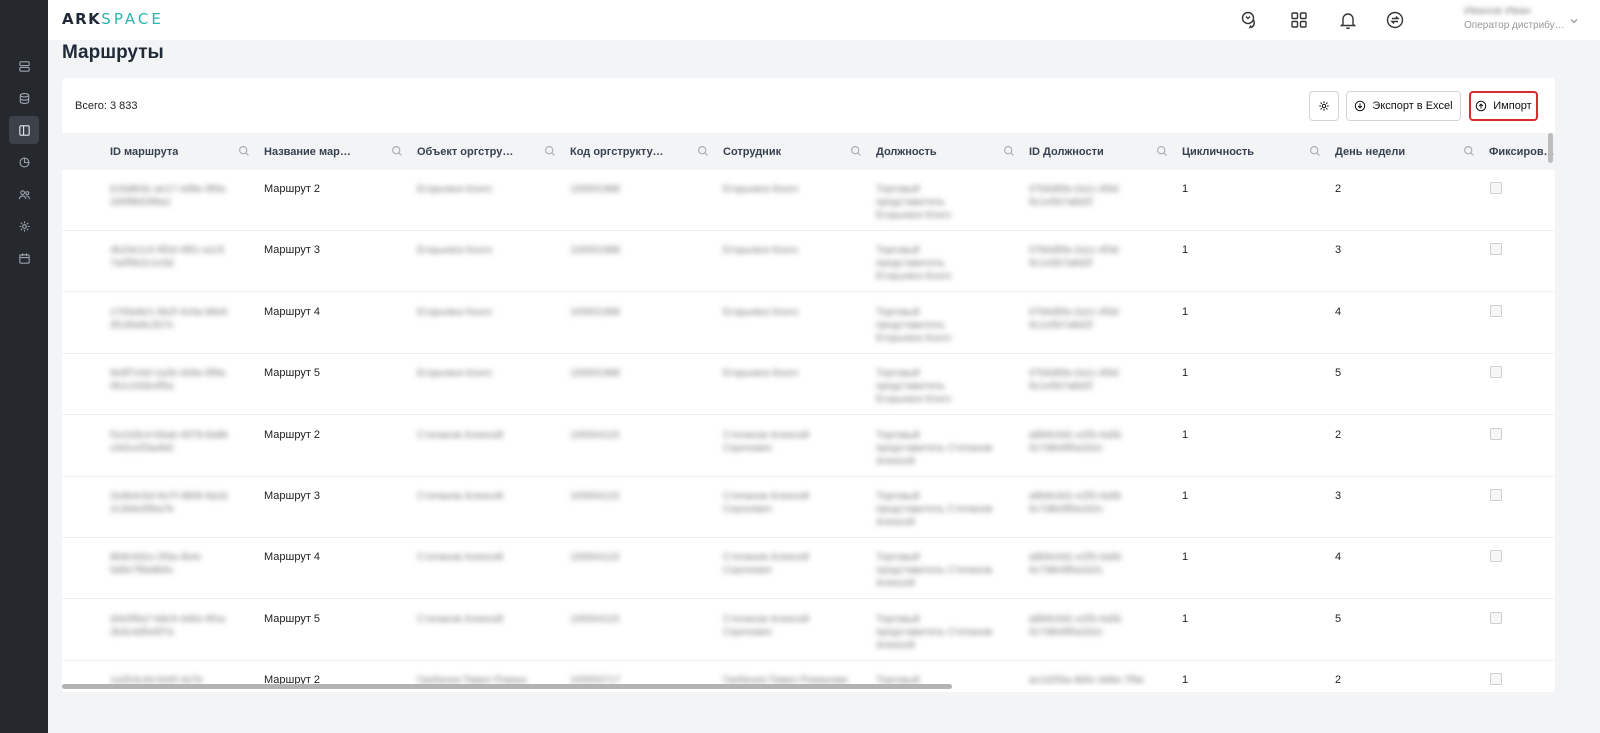 This screenshot has width=1600, height=733. Describe the element at coordinates (1403, 106) in the screenshot. I see `export-excel-button: Экспорт в Excel` at that location.